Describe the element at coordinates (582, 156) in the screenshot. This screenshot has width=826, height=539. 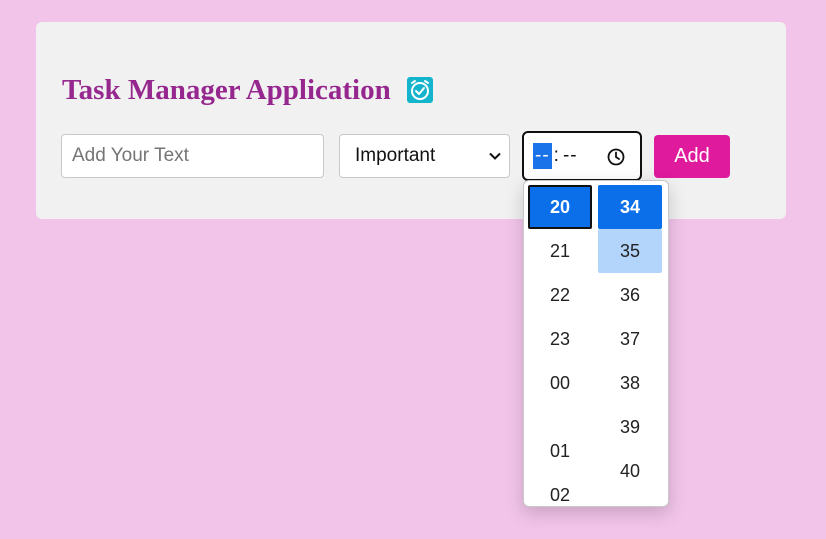
I see `time-input: --` at that location.